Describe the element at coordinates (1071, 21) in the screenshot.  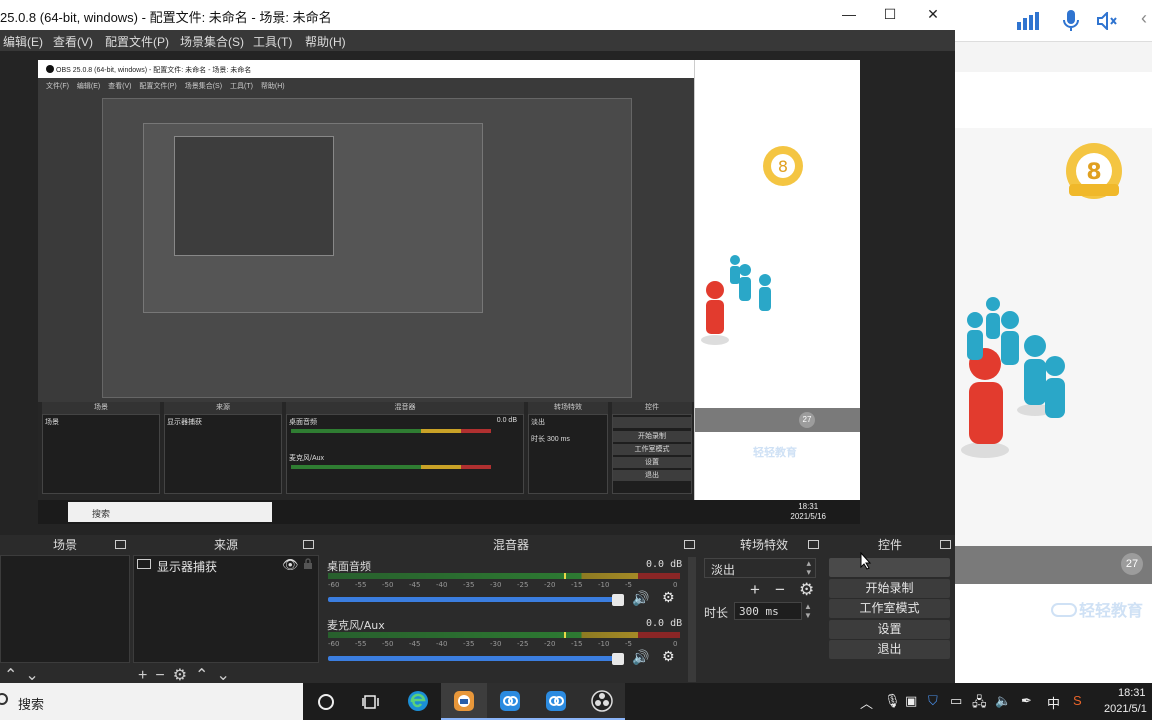
I see `microphone-icon` at that location.